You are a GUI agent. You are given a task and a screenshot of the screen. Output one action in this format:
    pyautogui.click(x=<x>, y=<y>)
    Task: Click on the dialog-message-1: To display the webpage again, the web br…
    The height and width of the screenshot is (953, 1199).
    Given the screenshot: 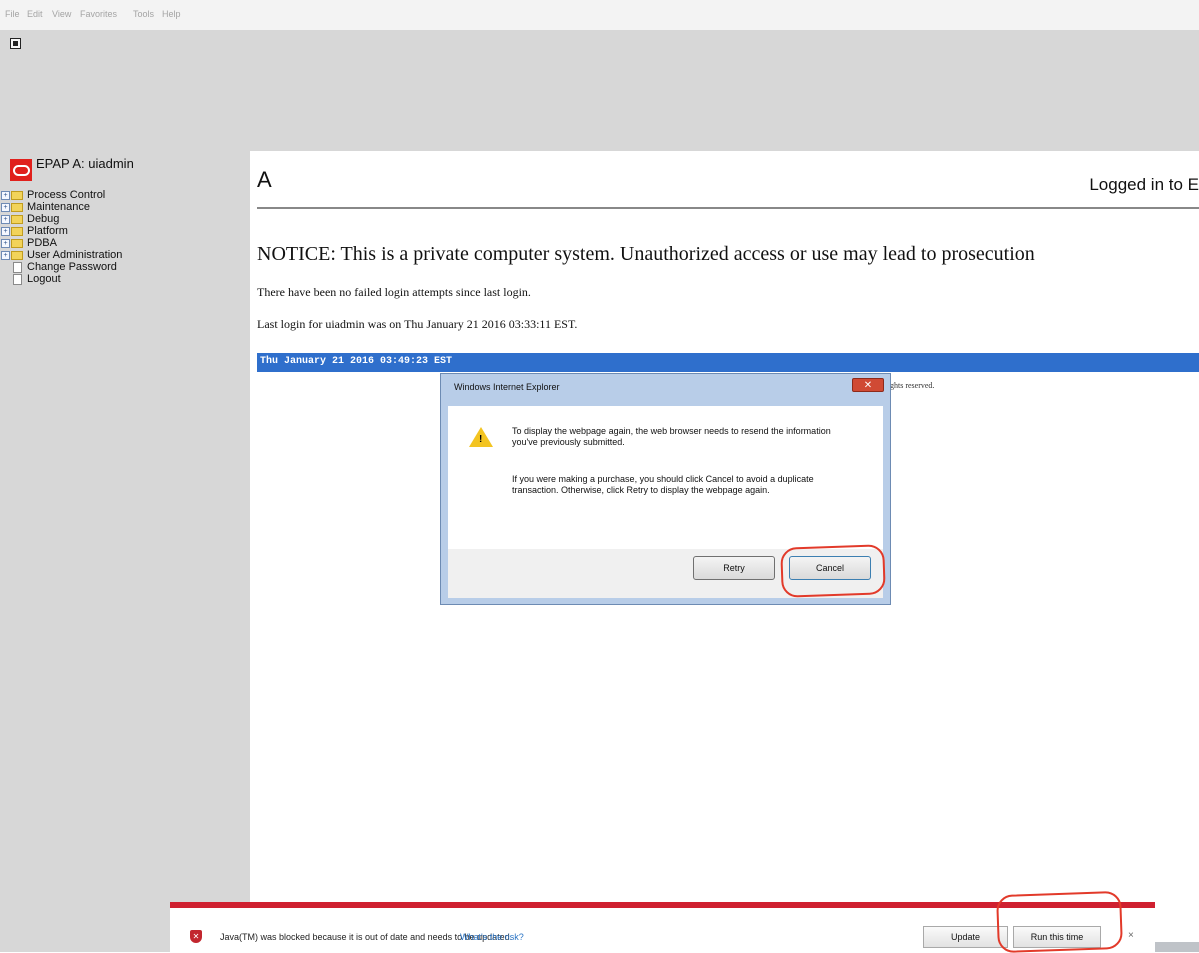 What is the action you would take?
    pyautogui.click(x=671, y=436)
    